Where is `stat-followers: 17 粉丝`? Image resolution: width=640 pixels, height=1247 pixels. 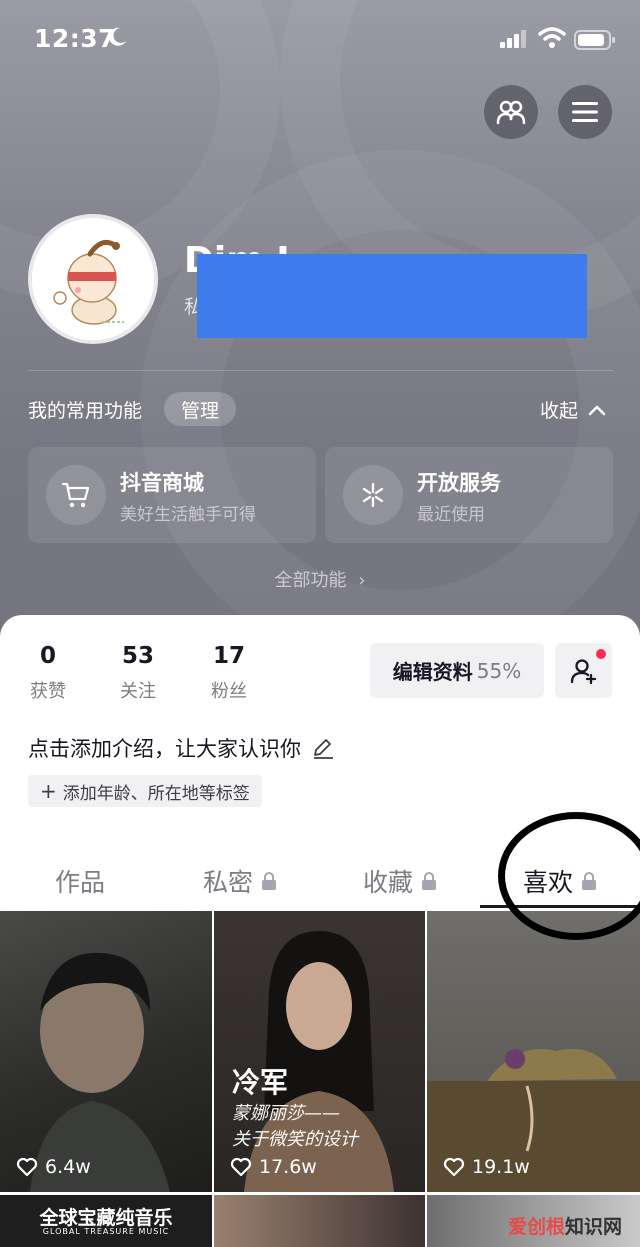 stat-followers: 17 粉丝 is located at coordinates (229, 673).